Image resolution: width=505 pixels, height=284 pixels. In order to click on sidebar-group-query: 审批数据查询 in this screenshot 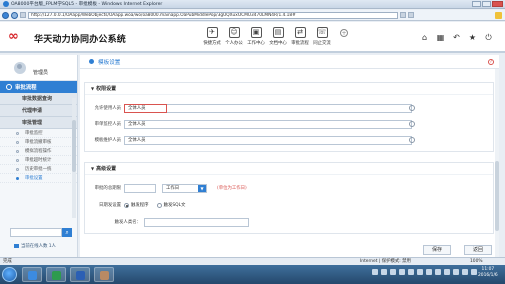, I will do `click(38, 99)`.